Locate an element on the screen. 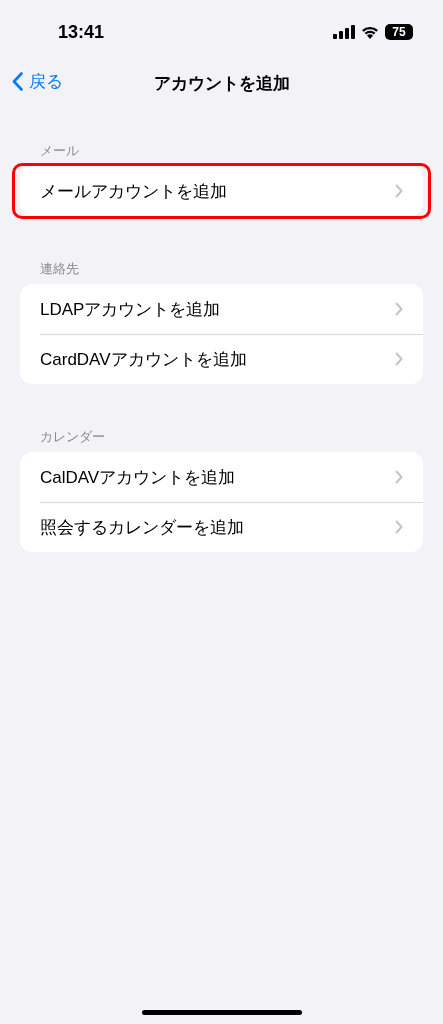 The width and height of the screenshot is (443, 1024). settings-row: LDAPアカウントを追加 is located at coordinates (221, 309).